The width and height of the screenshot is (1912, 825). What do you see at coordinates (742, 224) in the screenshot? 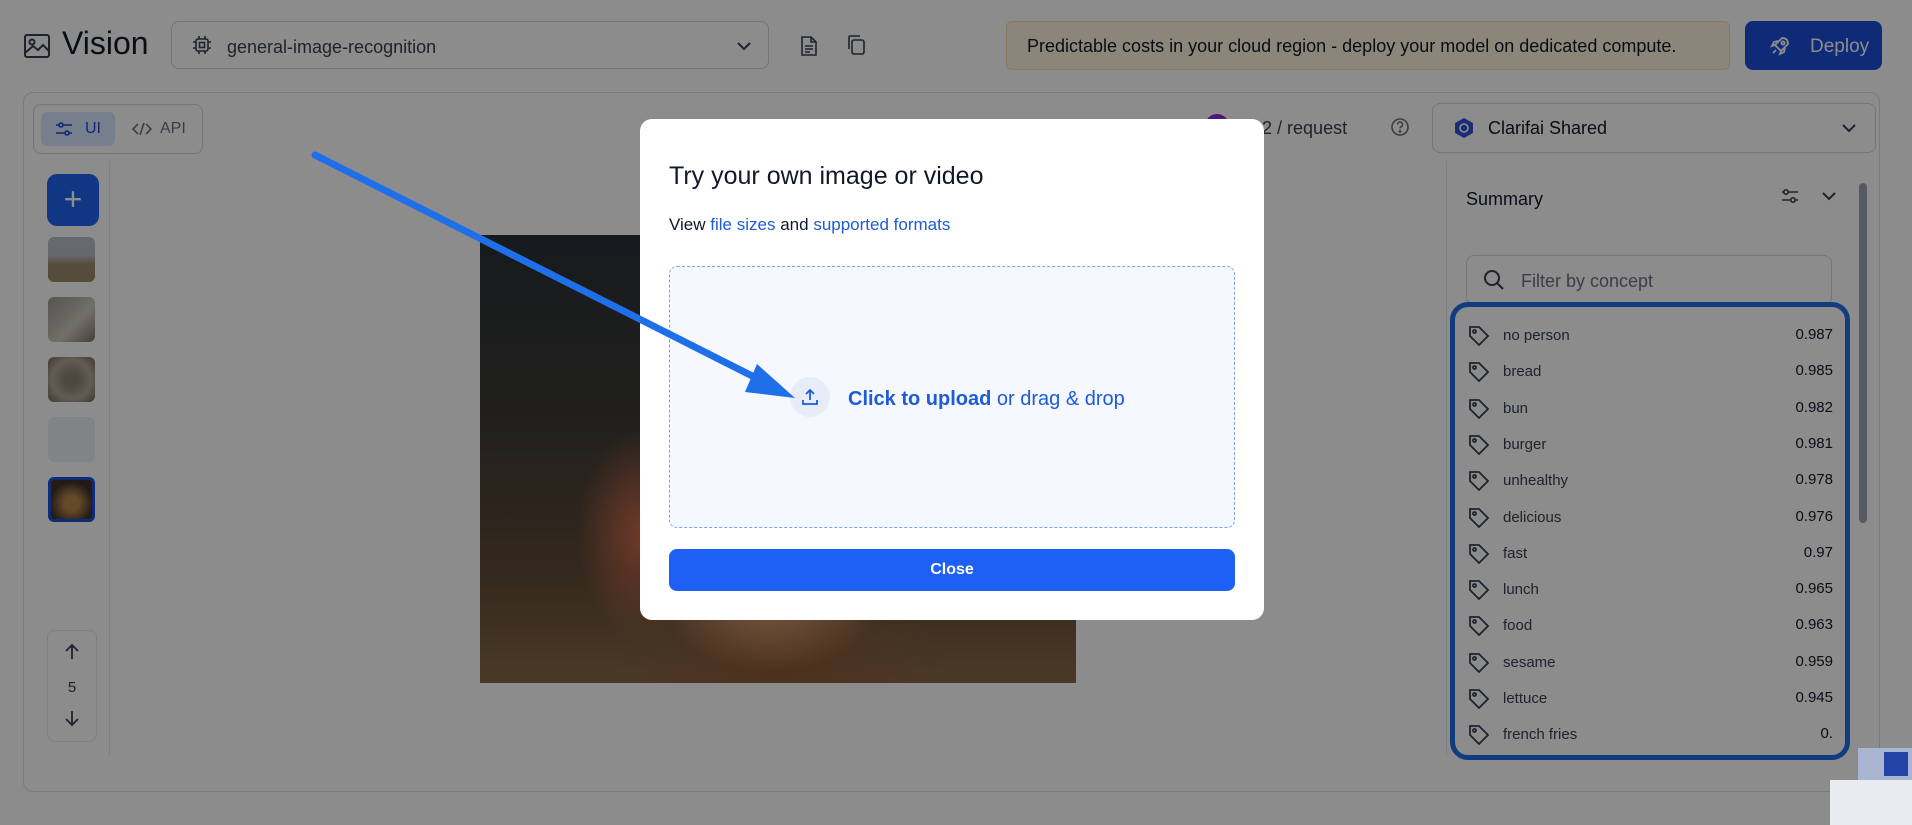
I see `file-sizes-link: file sizes` at bounding box center [742, 224].